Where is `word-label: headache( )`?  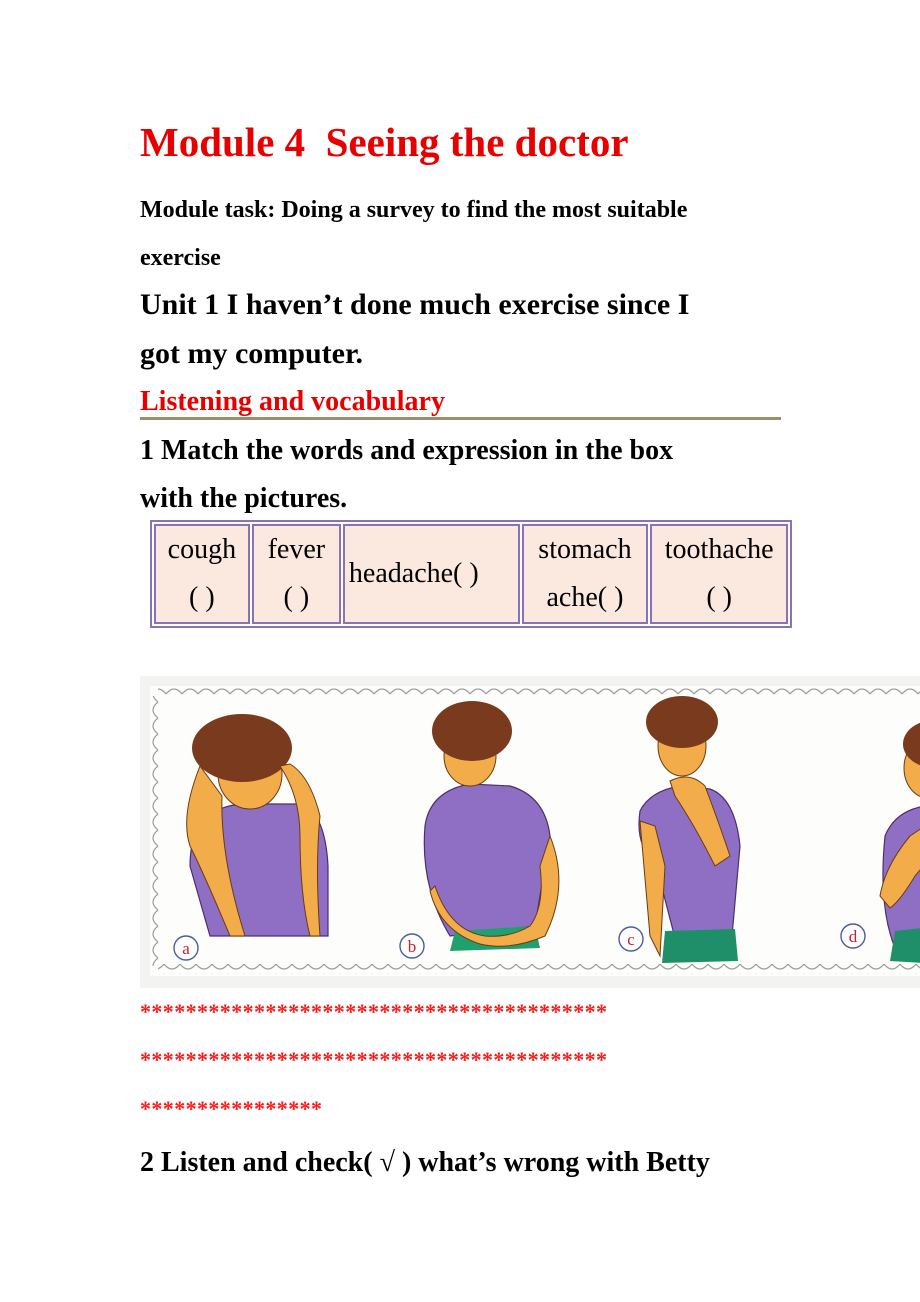
word-label: headache( ) is located at coordinates (413, 573).